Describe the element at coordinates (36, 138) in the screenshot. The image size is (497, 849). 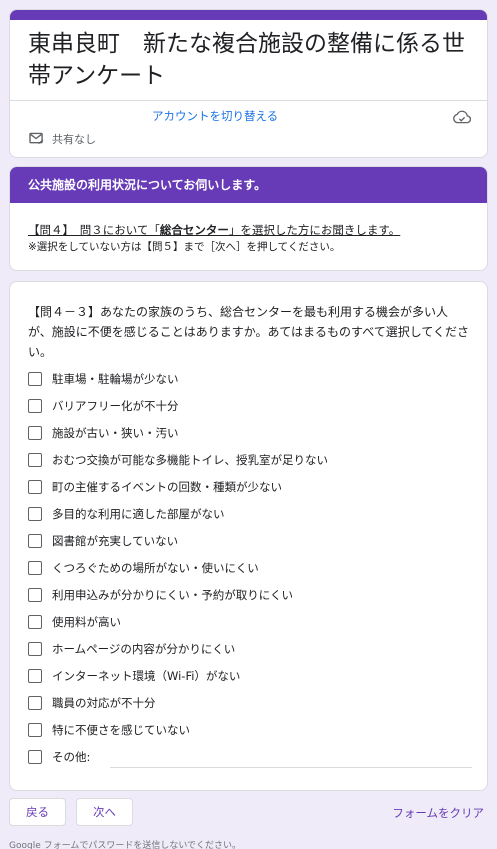
I see `mail-not-shared-icon` at that location.